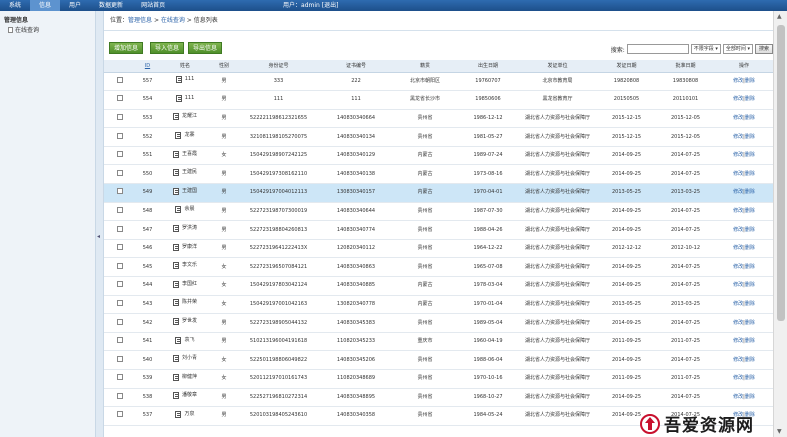 The height and width of the screenshot is (437, 787). I want to click on vertical-scrollbar: ▲ ▼, so click(780, 224).